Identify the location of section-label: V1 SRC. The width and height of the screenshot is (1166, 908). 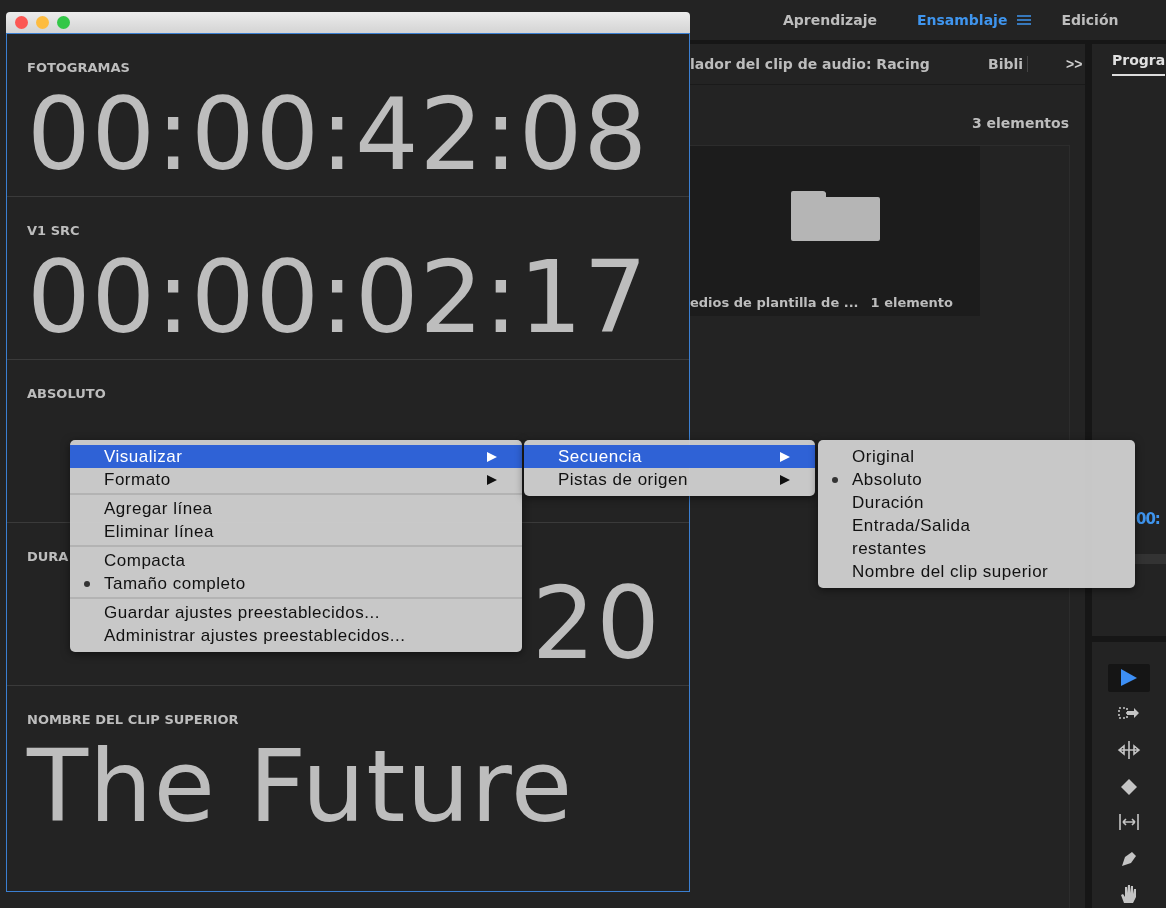
(53, 230).